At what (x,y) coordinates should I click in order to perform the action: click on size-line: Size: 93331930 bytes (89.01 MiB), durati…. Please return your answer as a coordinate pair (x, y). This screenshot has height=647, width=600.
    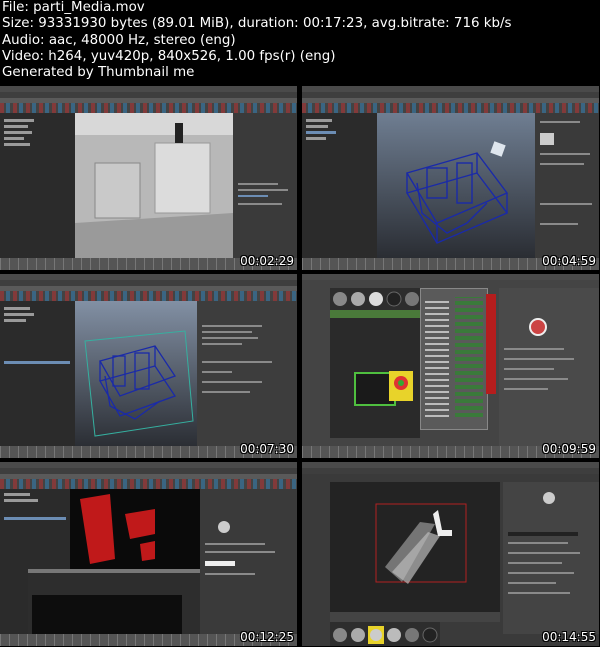
    Looking at the image, I should click on (257, 24).